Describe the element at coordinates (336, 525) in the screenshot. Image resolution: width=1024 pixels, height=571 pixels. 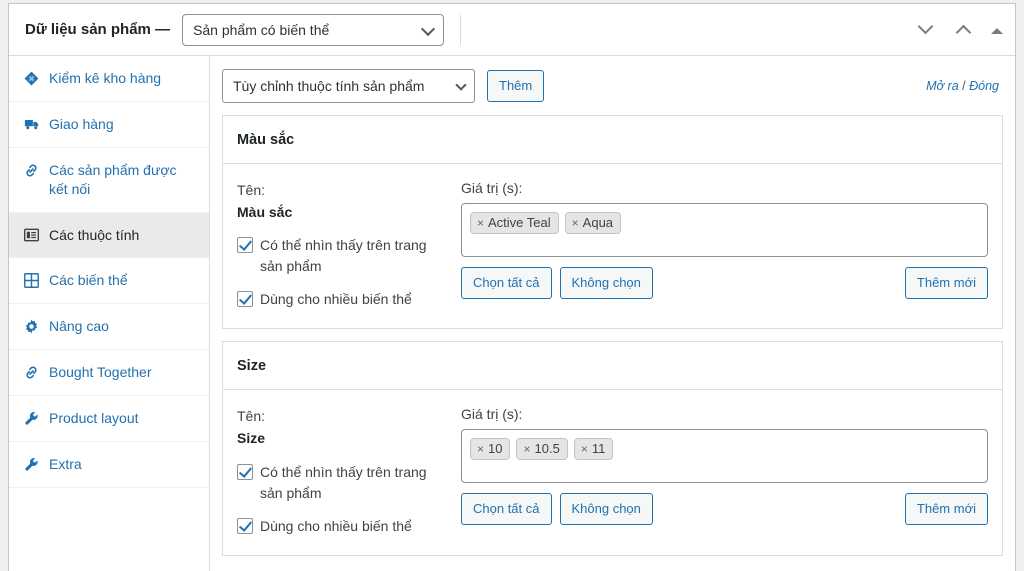
I see `variations-checkbox-label: Dùng cho nhiều biến thể` at that location.